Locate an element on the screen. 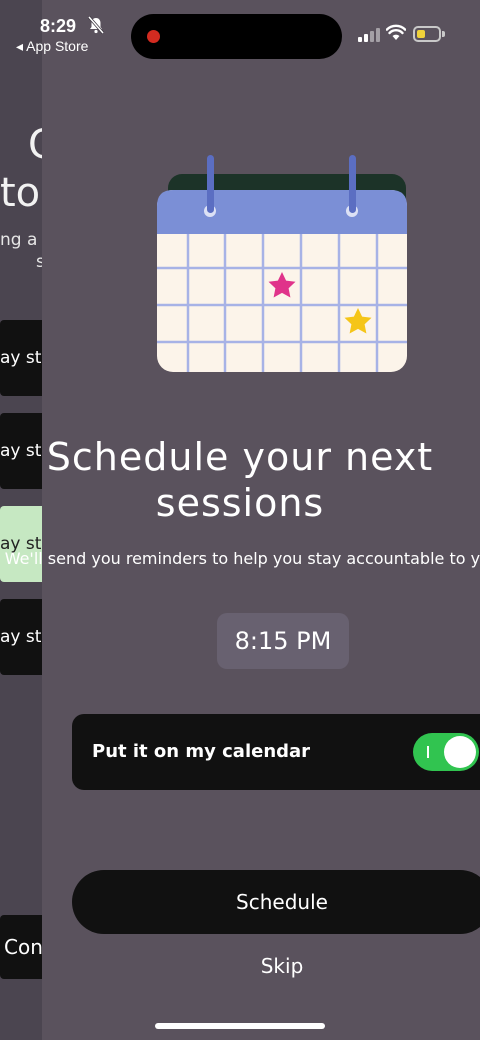 The height and width of the screenshot is (1040, 480). background-subtitle-line1: ng a is located at coordinates (19, 240).